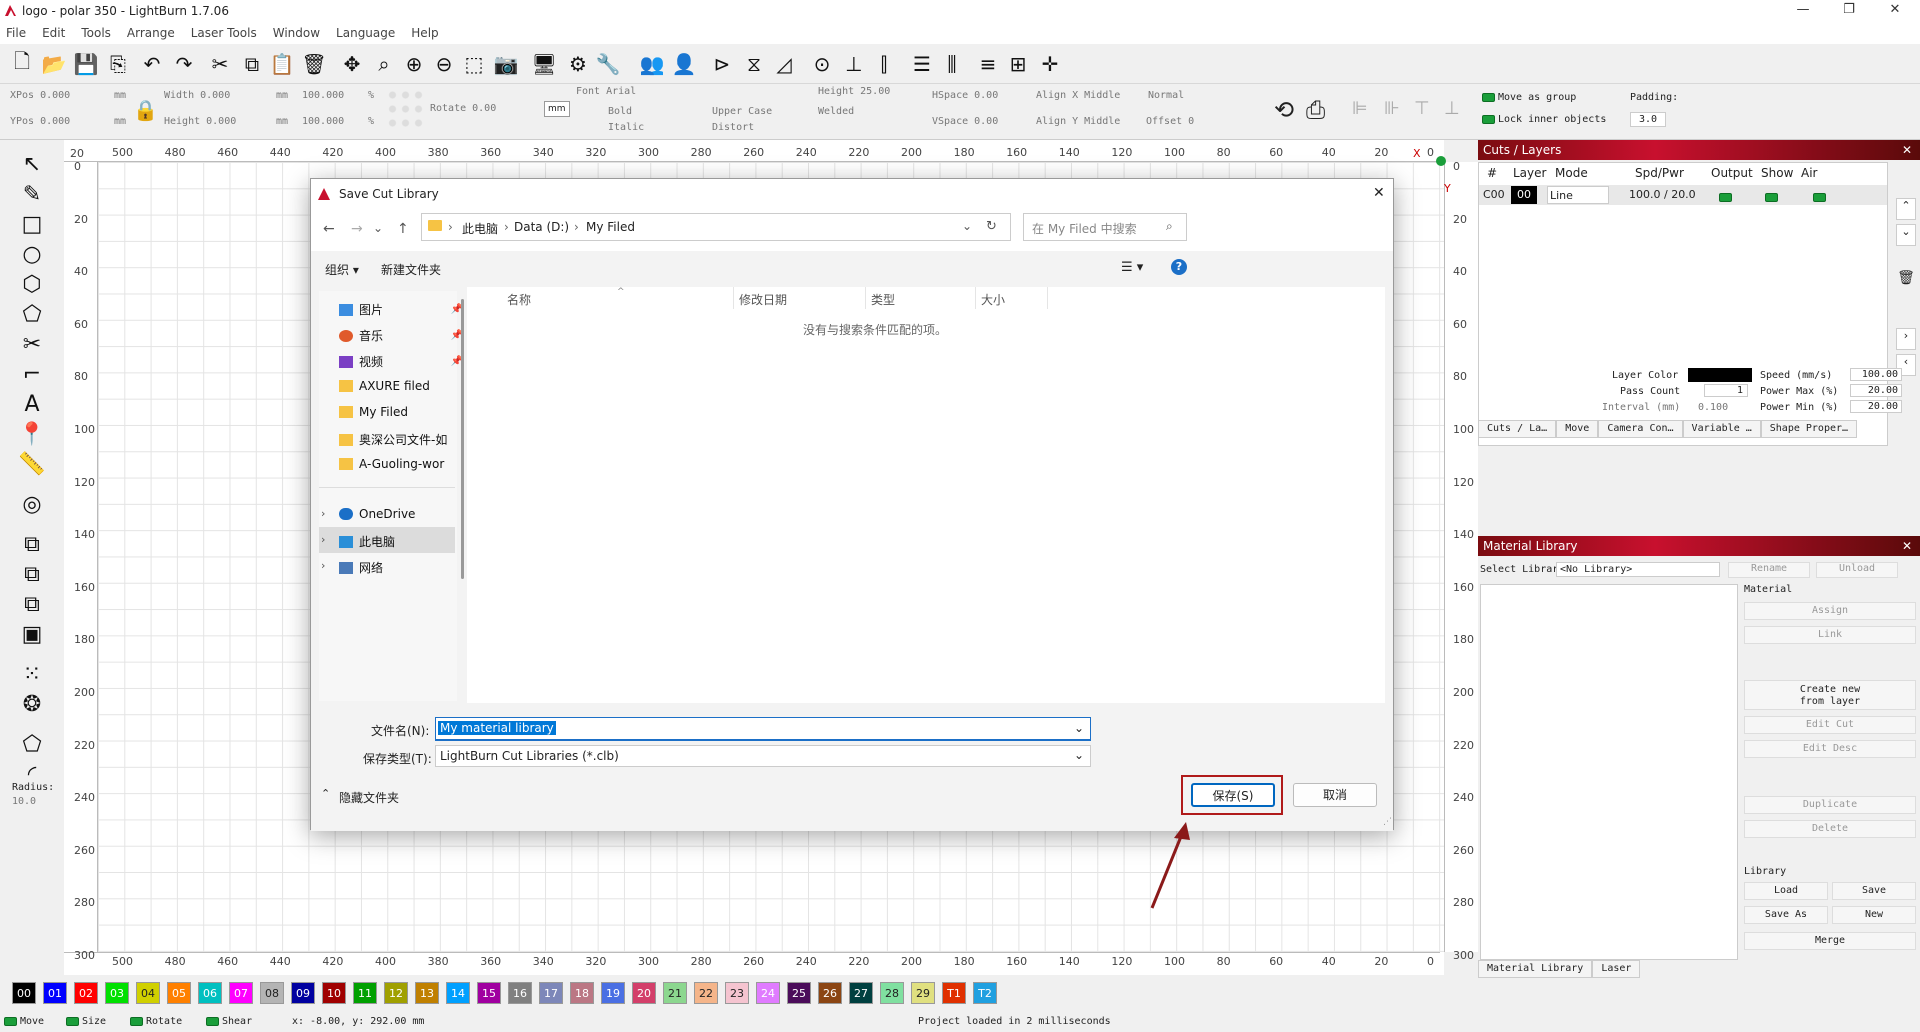 The height and width of the screenshot is (1032, 1920). I want to click on new-library-button: New, so click(1874, 915).